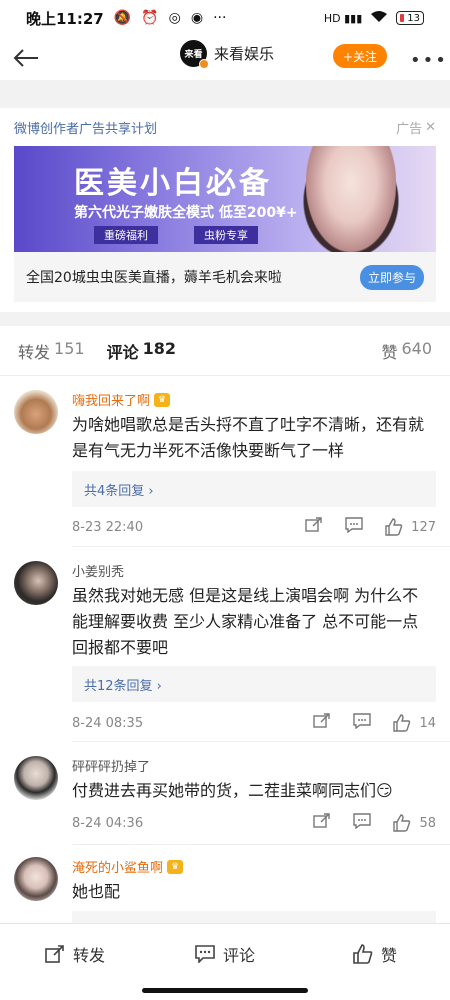 The height and width of the screenshot is (1000, 450). I want to click on tab-likes-label: 赞, so click(389, 352).